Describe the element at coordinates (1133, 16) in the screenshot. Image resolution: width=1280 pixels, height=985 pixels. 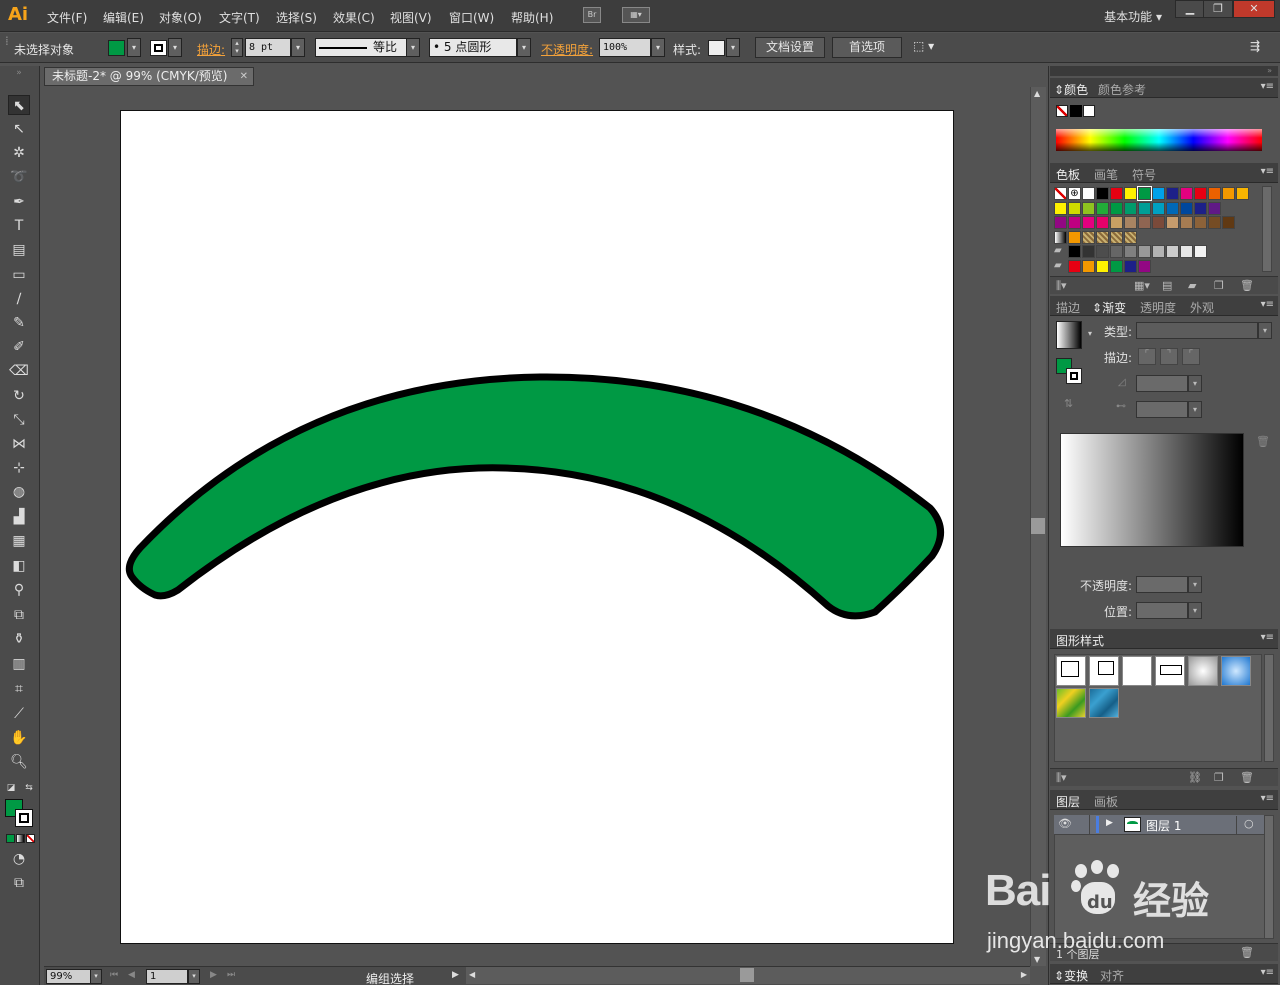
I see `workspace-switcher: 基本功能 ▾` at that location.